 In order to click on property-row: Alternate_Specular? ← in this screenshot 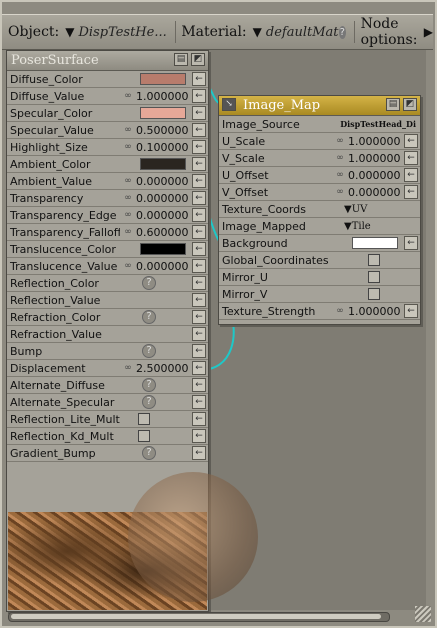, I will do `click(107, 402)`.